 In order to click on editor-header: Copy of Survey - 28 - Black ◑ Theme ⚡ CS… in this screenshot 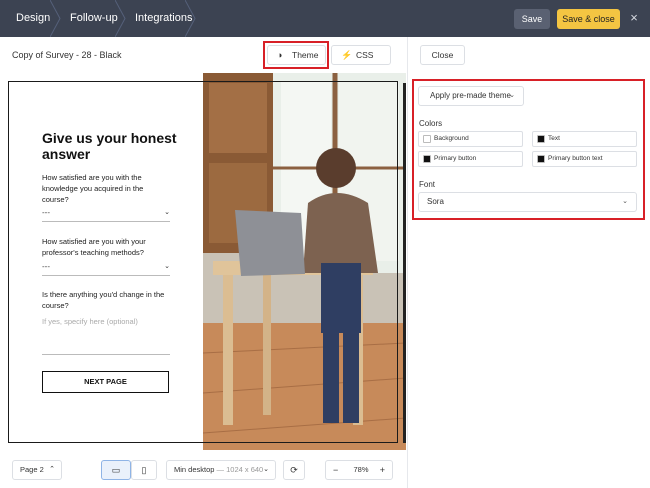, I will do `click(203, 55)`.